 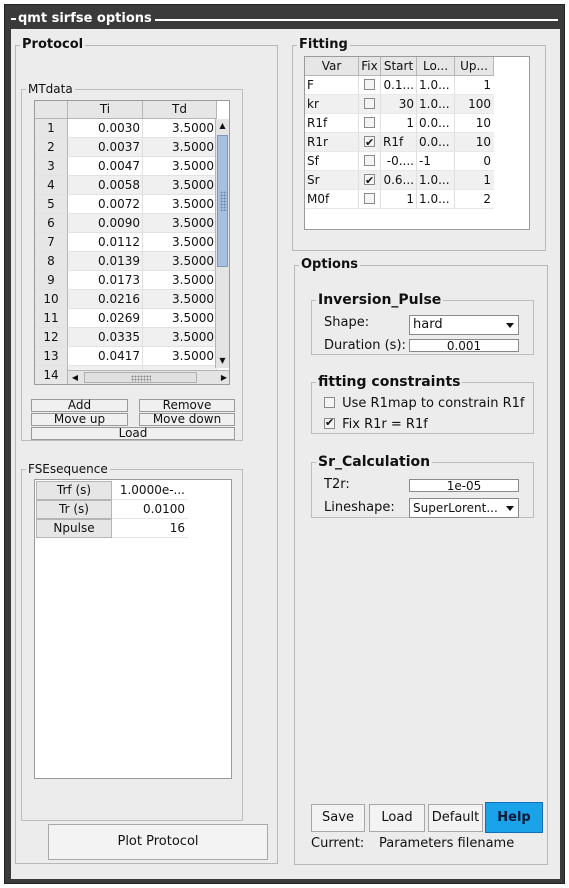 I want to click on table-row: F 0.1... 1.0... 1, so click(x=399, y=85).